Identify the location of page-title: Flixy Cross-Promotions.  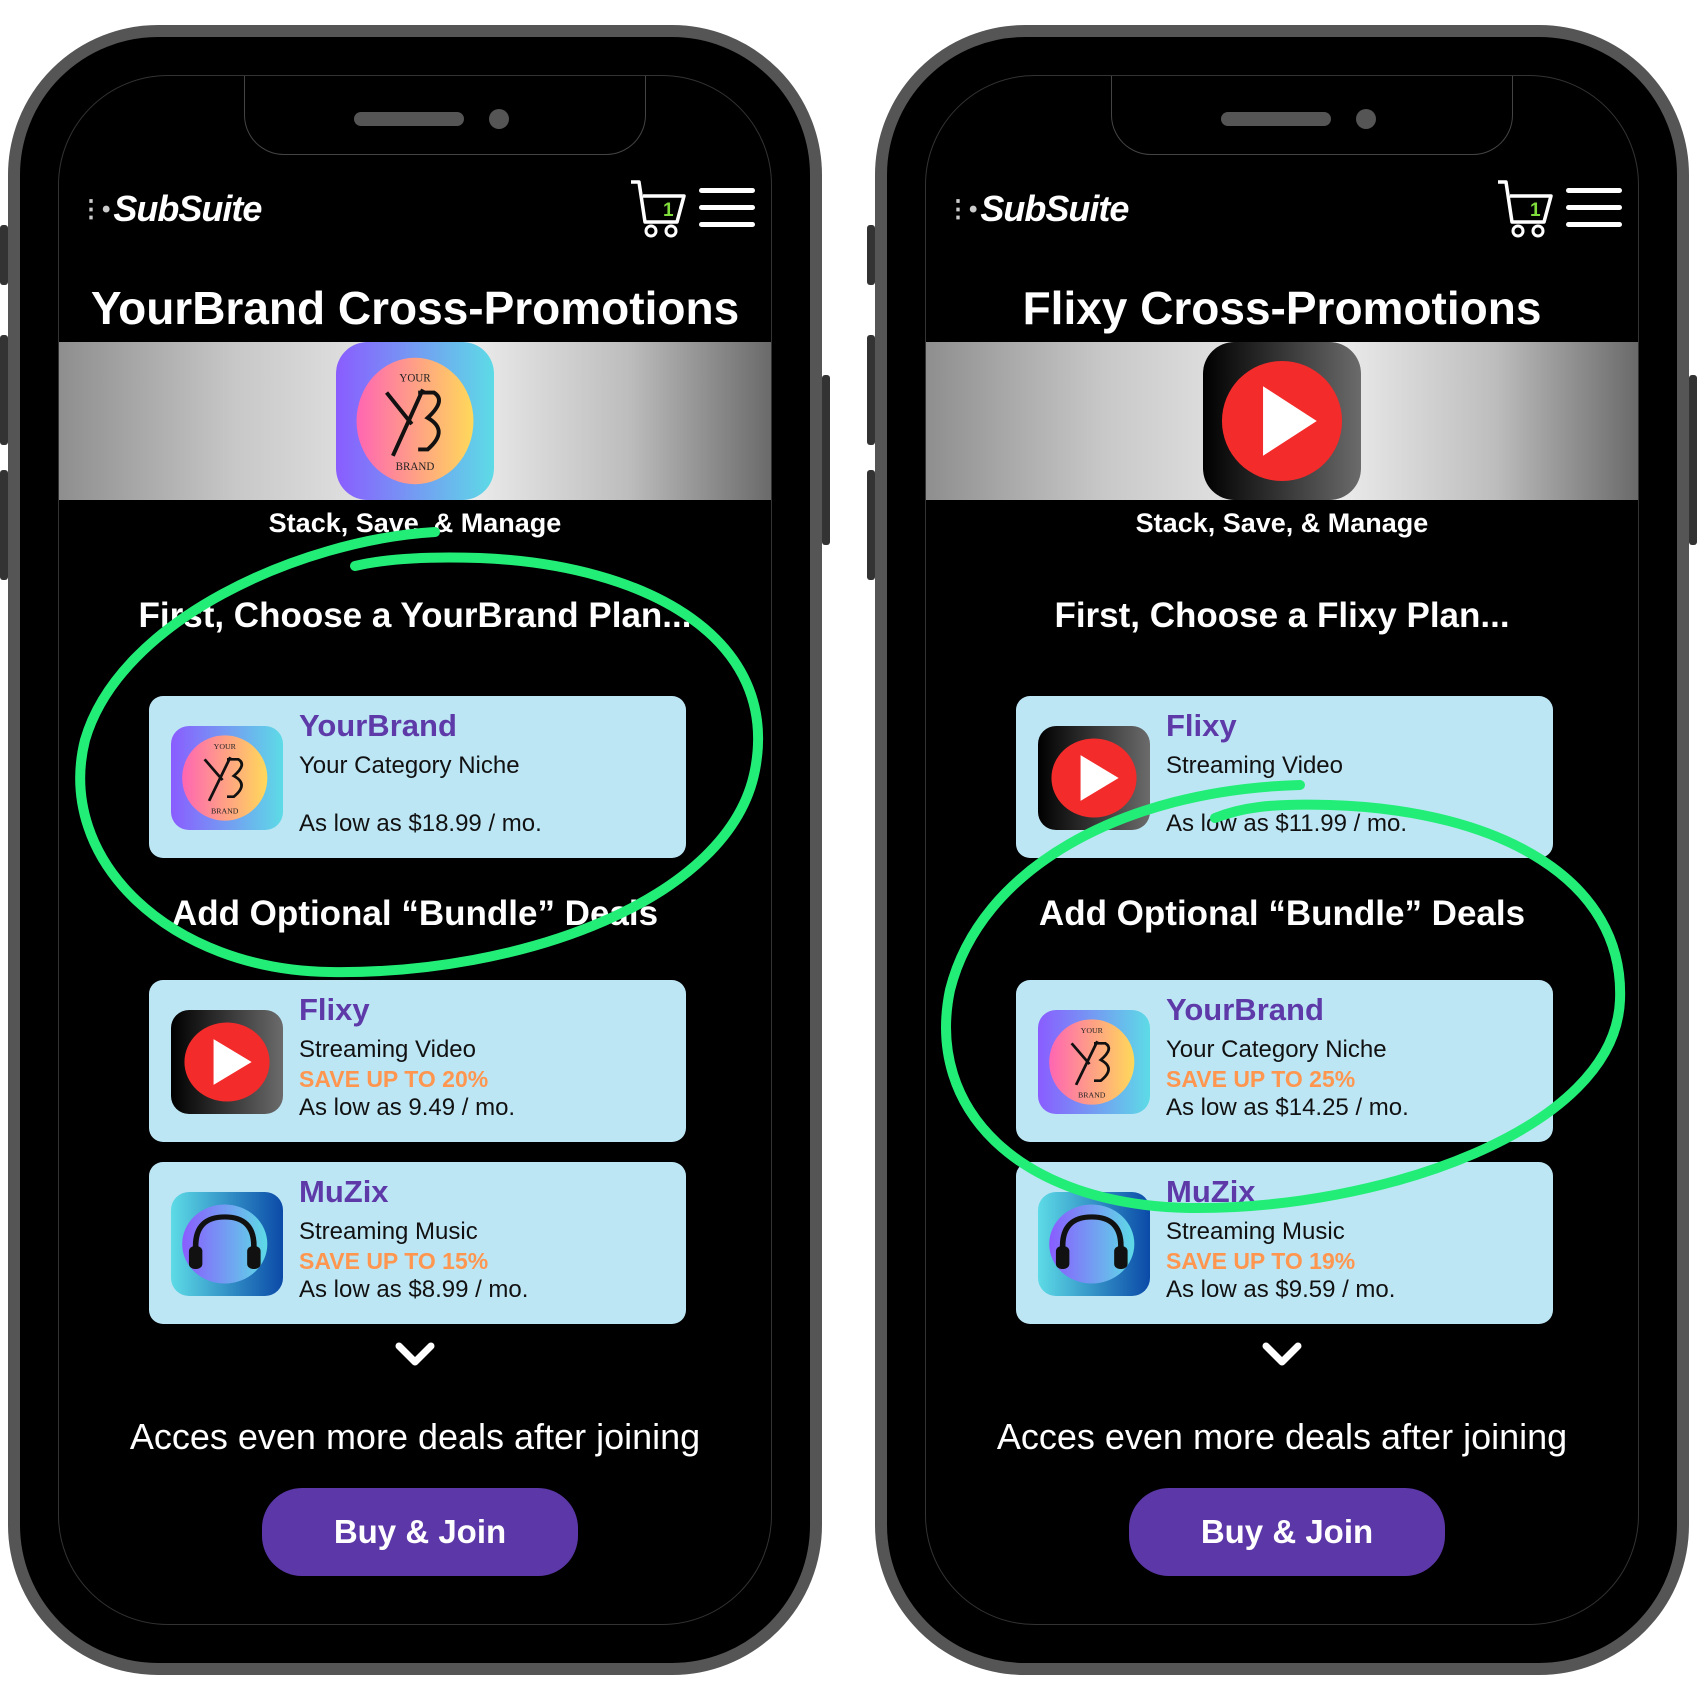
(1282, 308).